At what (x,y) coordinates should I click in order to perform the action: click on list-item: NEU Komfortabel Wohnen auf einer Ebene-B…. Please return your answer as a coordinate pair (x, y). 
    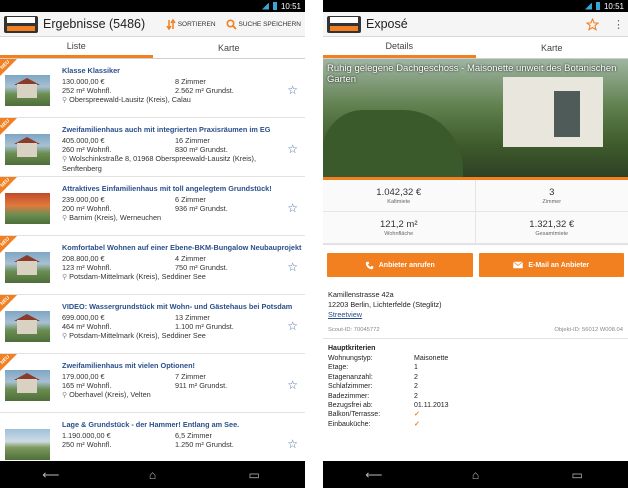
    Looking at the image, I should click on (152, 265).